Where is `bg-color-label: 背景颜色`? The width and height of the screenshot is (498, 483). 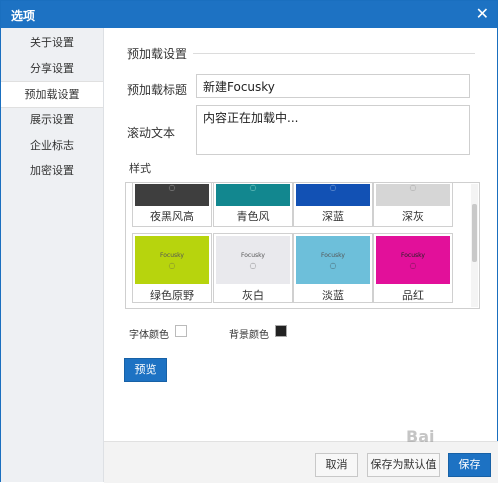 bg-color-label: 背景颜色 is located at coordinates (249, 335).